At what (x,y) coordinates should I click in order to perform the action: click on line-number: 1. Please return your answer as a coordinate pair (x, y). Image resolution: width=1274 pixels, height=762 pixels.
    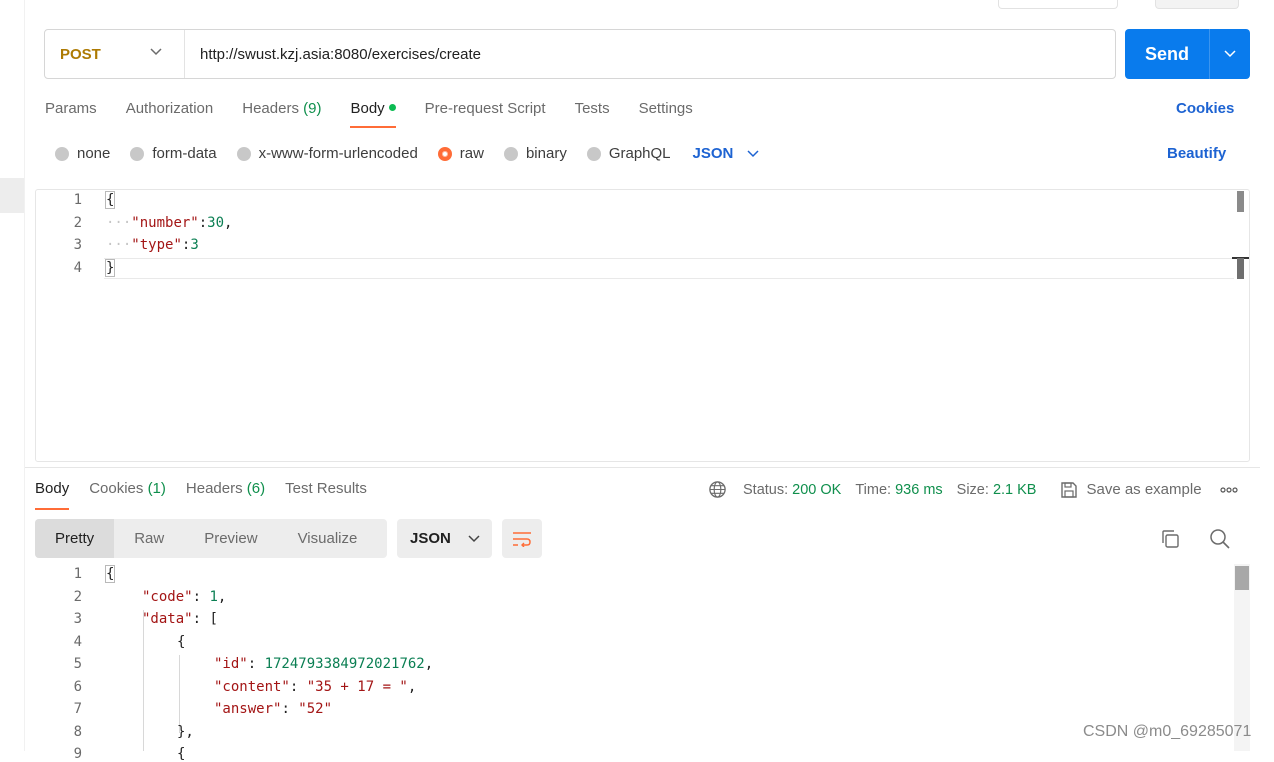
    Looking at the image, I should click on (77, 574).